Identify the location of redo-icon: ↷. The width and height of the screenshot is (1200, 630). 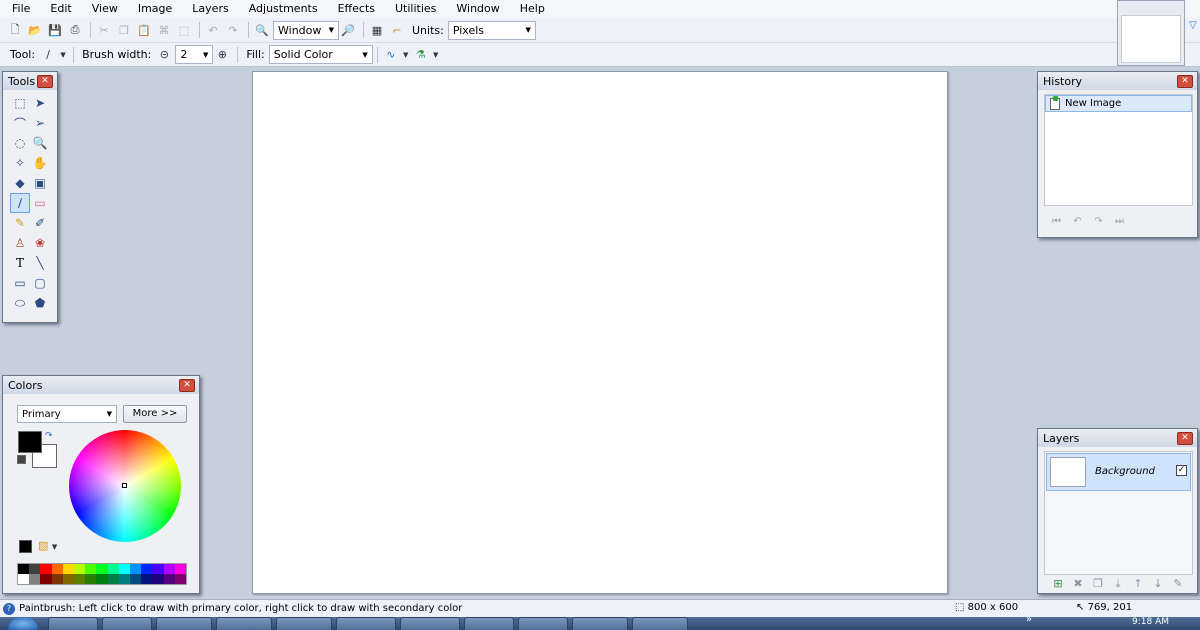
(233, 30).